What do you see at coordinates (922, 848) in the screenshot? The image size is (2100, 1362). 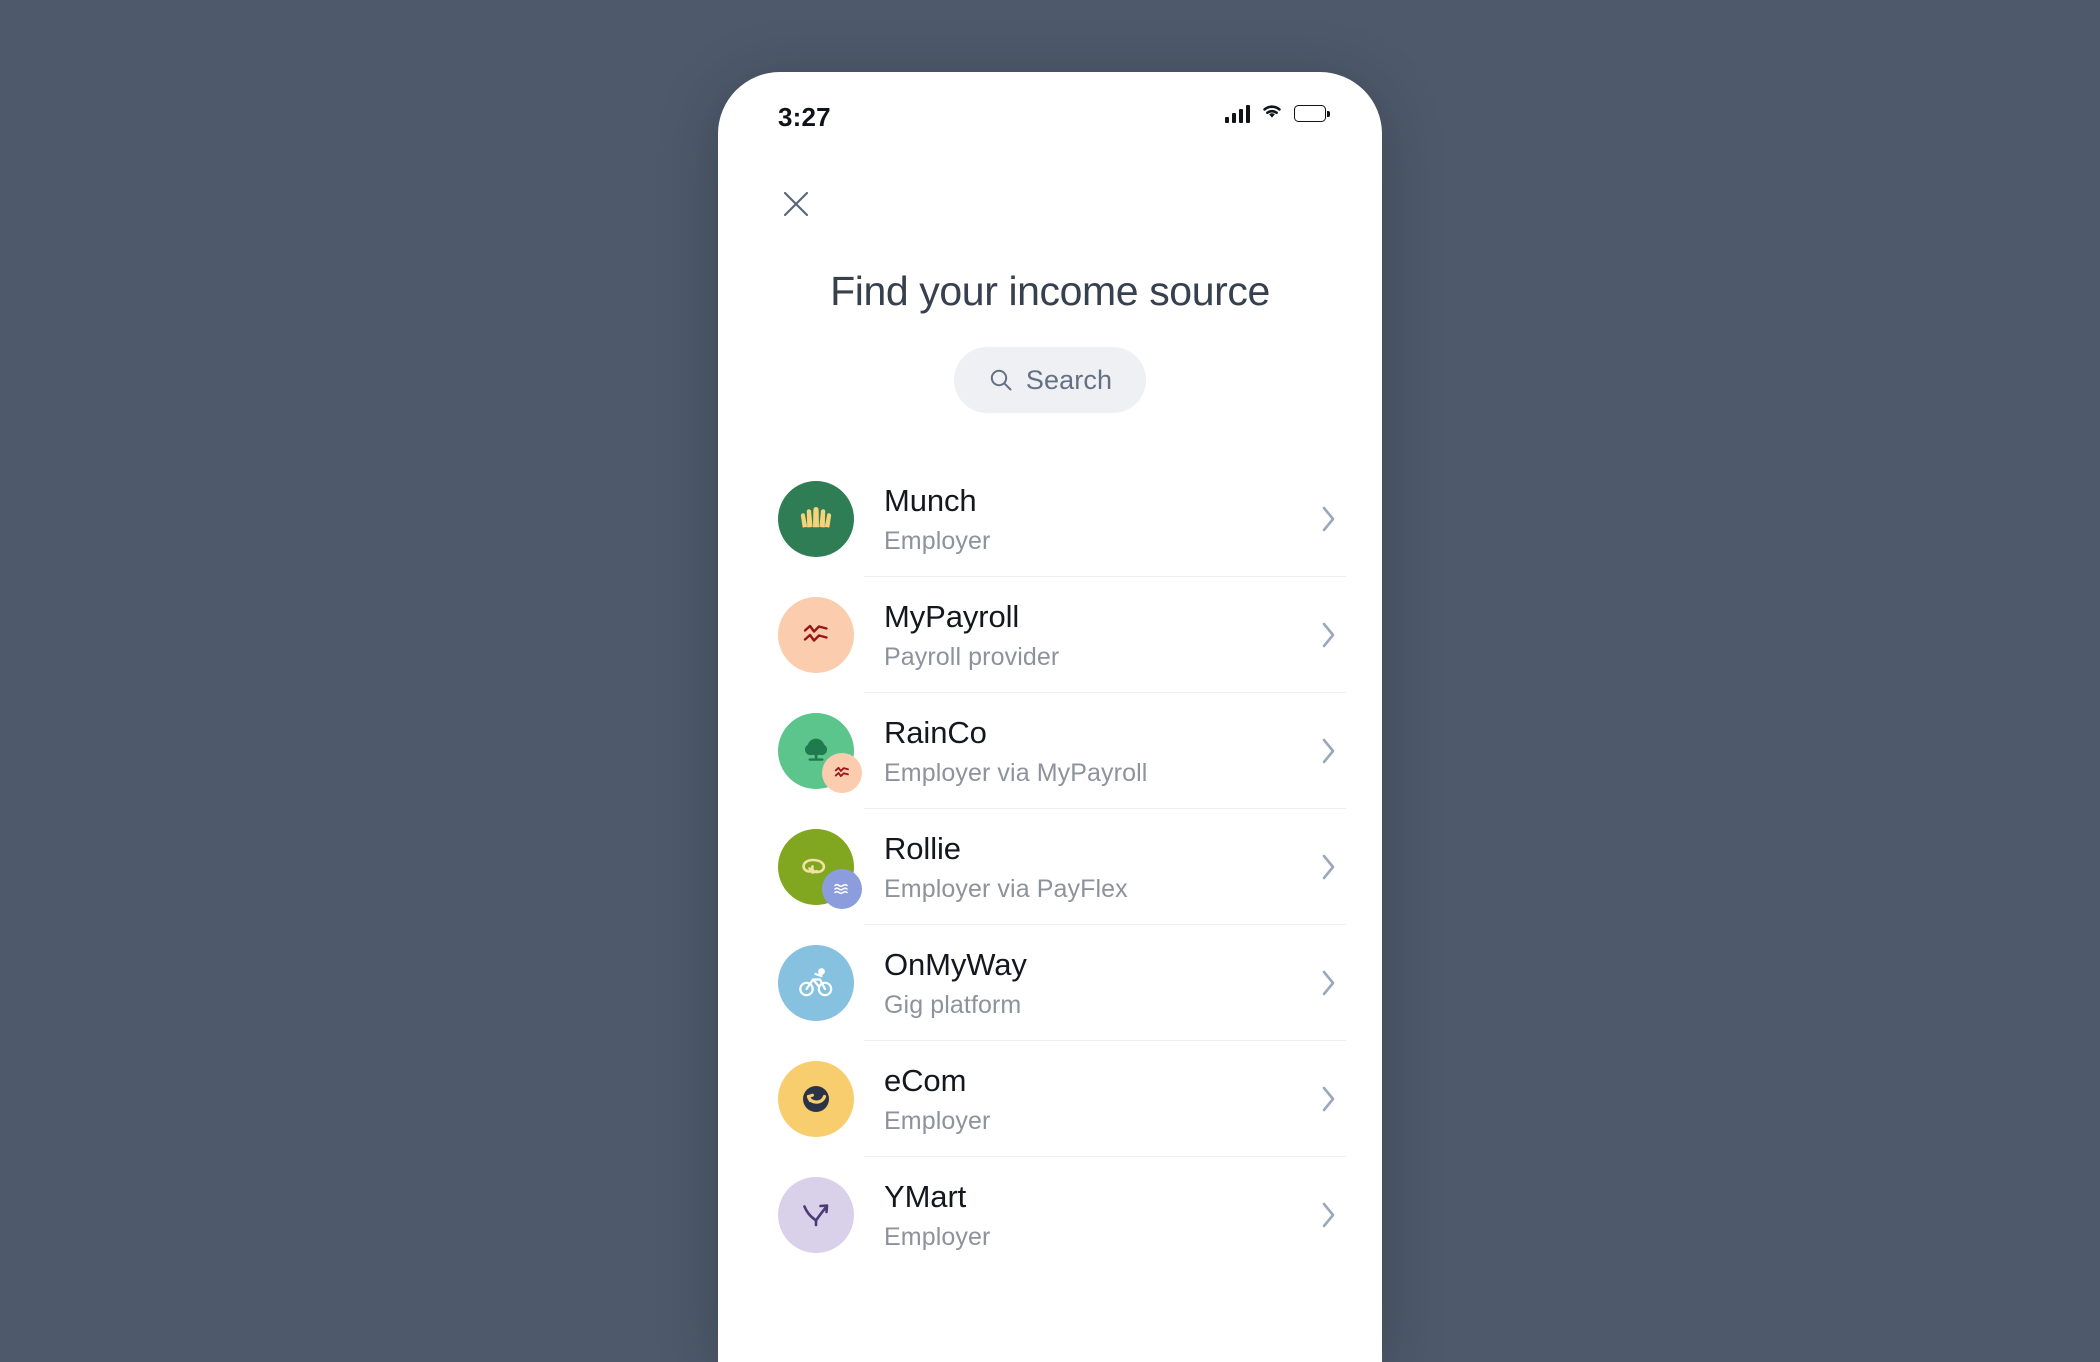 I see `list-item-title: Rollie` at bounding box center [922, 848].